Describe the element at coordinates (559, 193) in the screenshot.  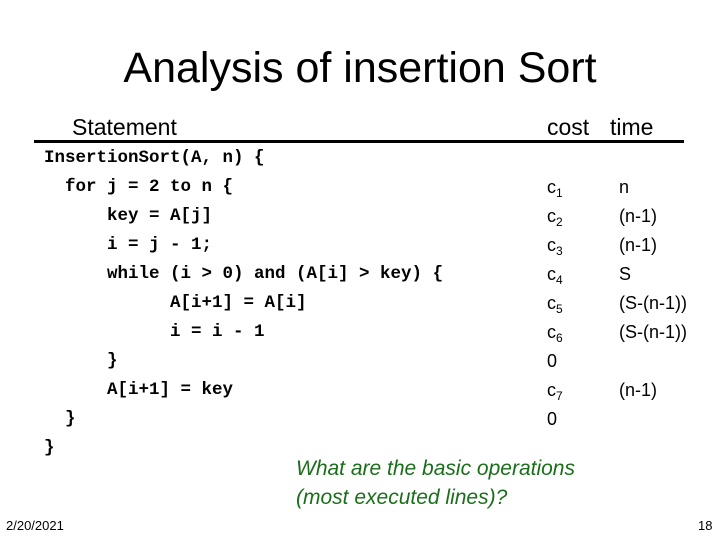
I see `cost-subscript: 1` at that location.